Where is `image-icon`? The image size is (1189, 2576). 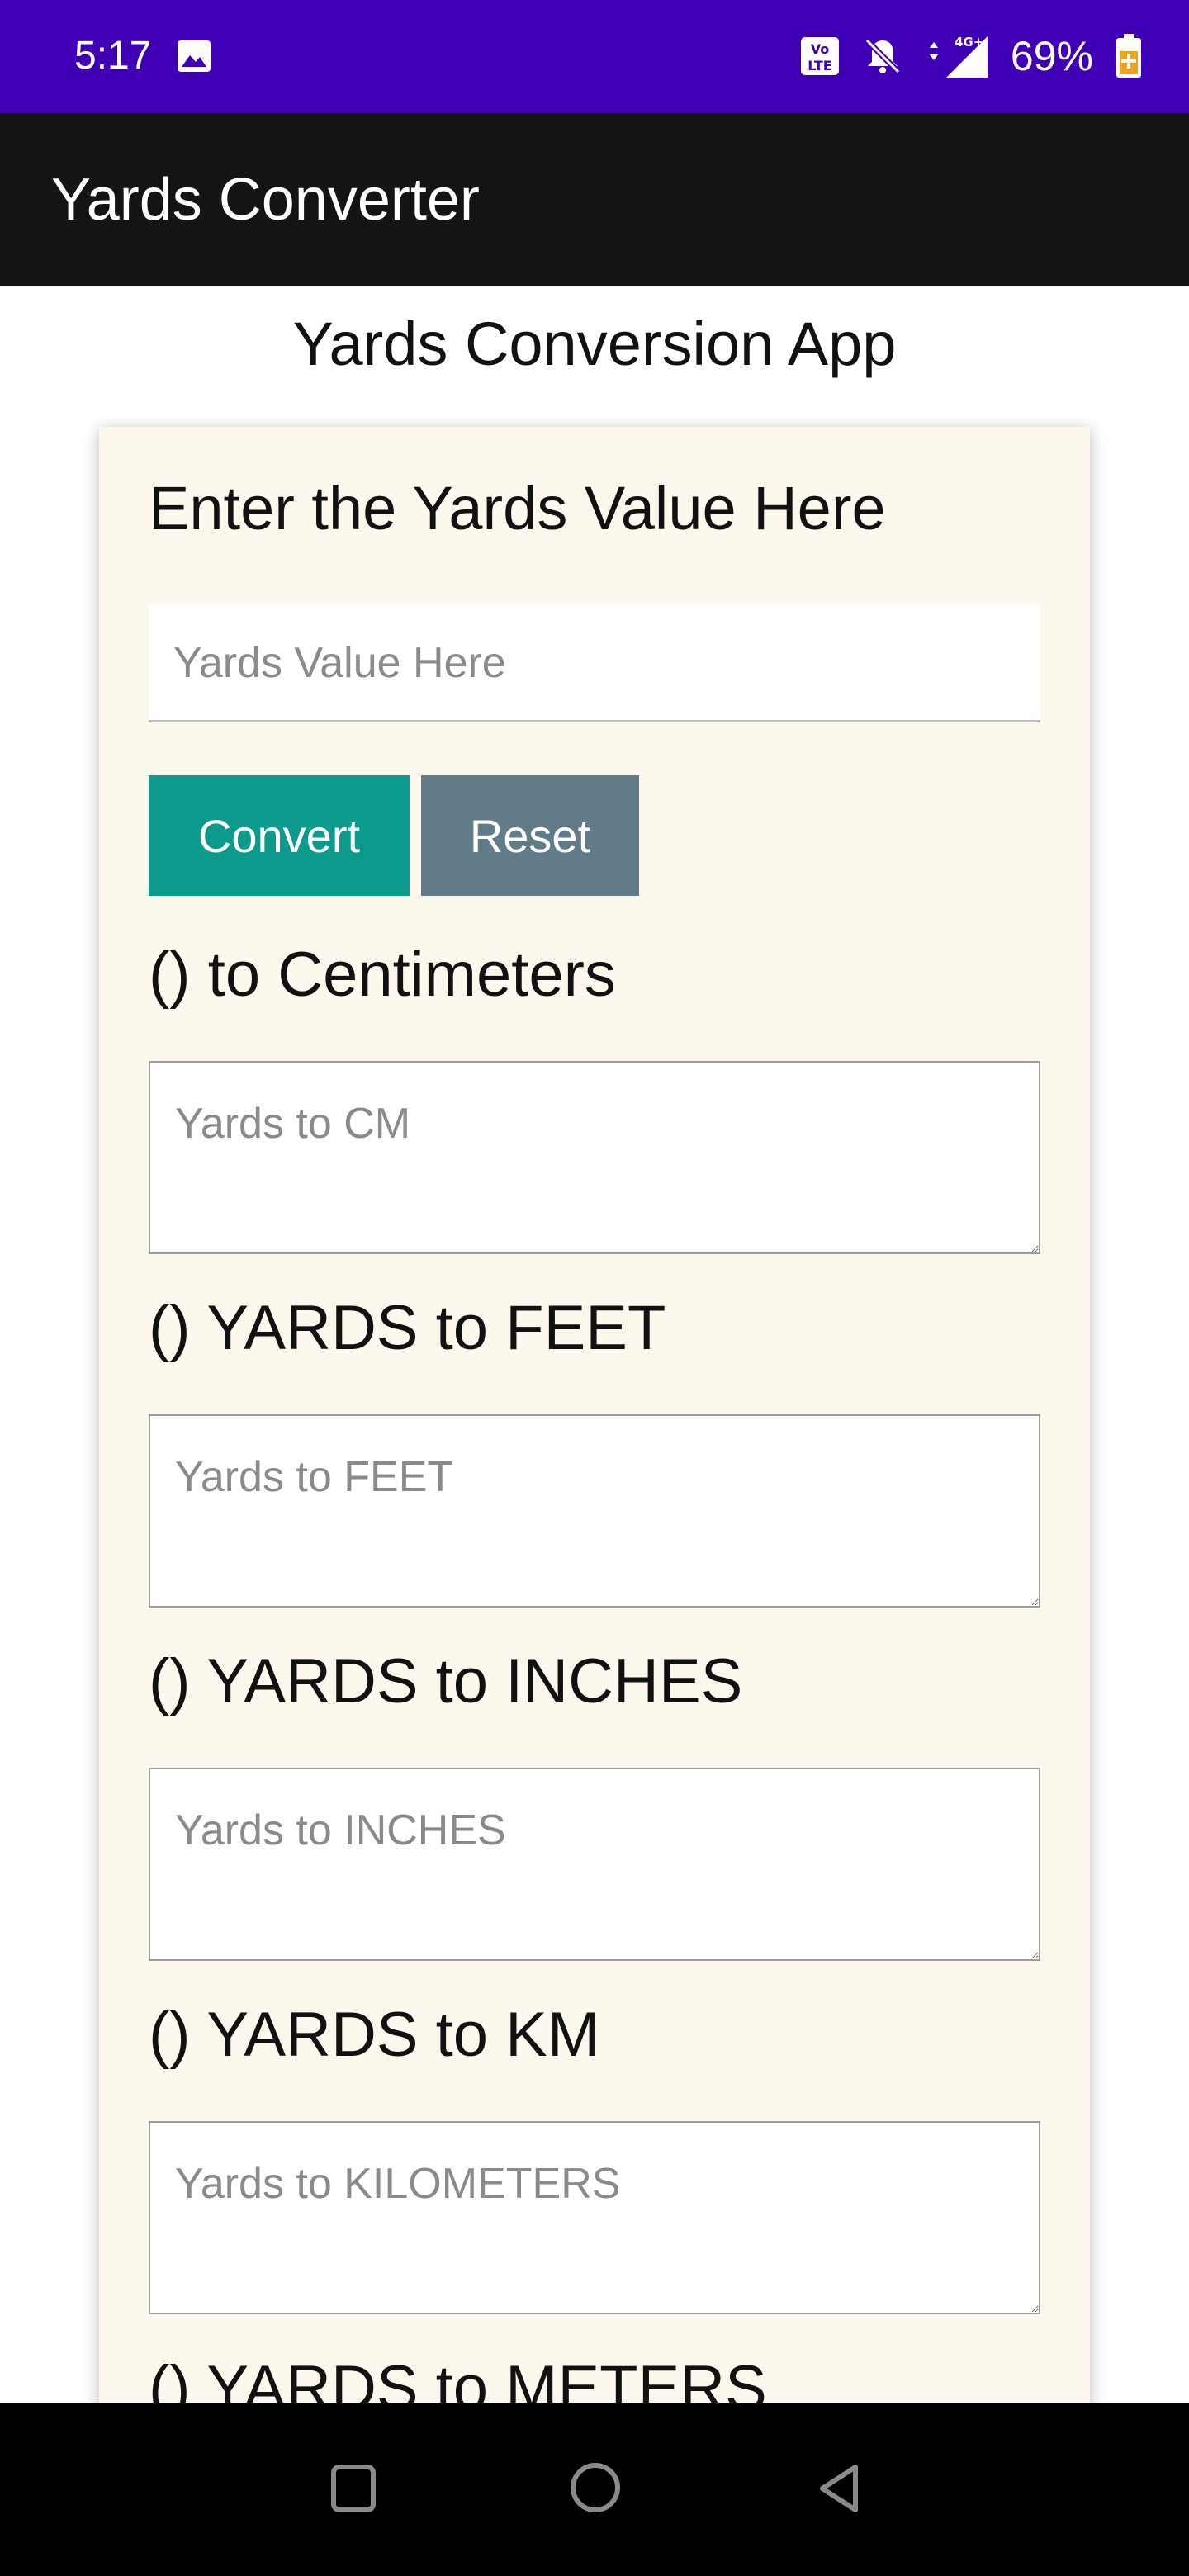 image-icon is located at coordinates (194, 56).